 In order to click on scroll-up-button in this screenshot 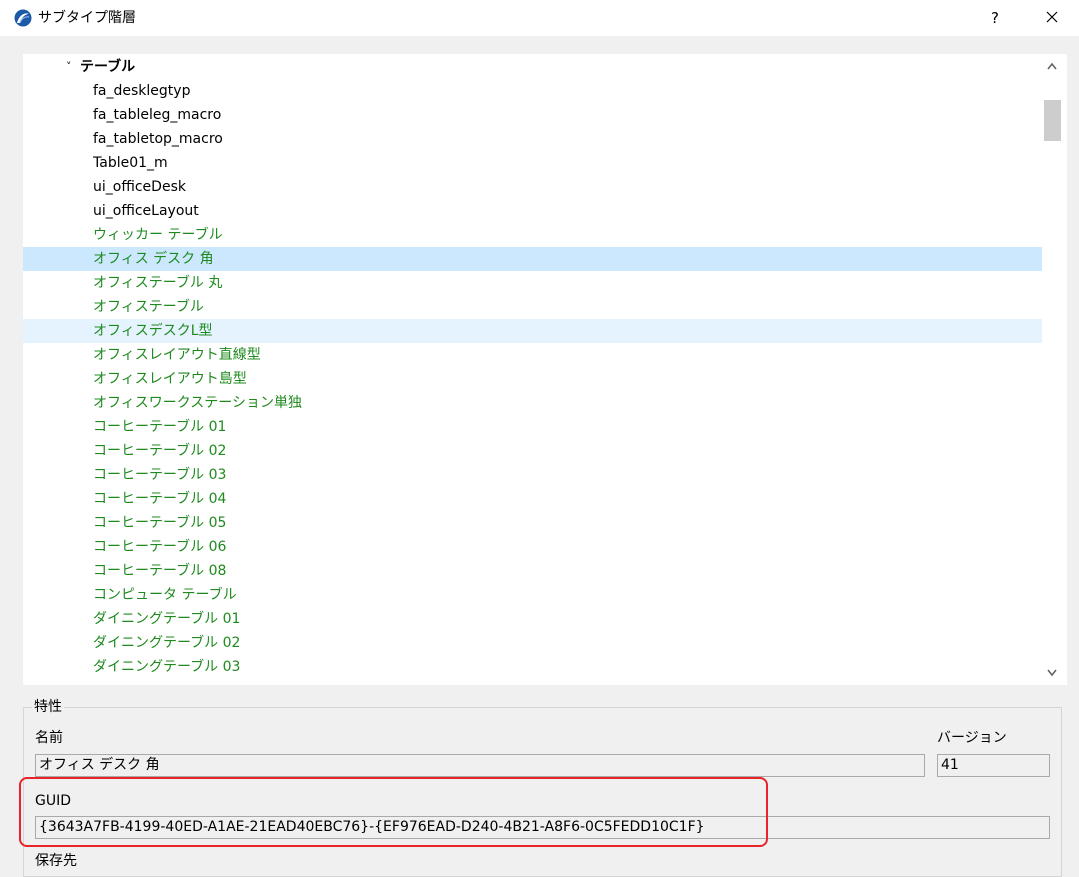, I will do `click(1052, 66)`.